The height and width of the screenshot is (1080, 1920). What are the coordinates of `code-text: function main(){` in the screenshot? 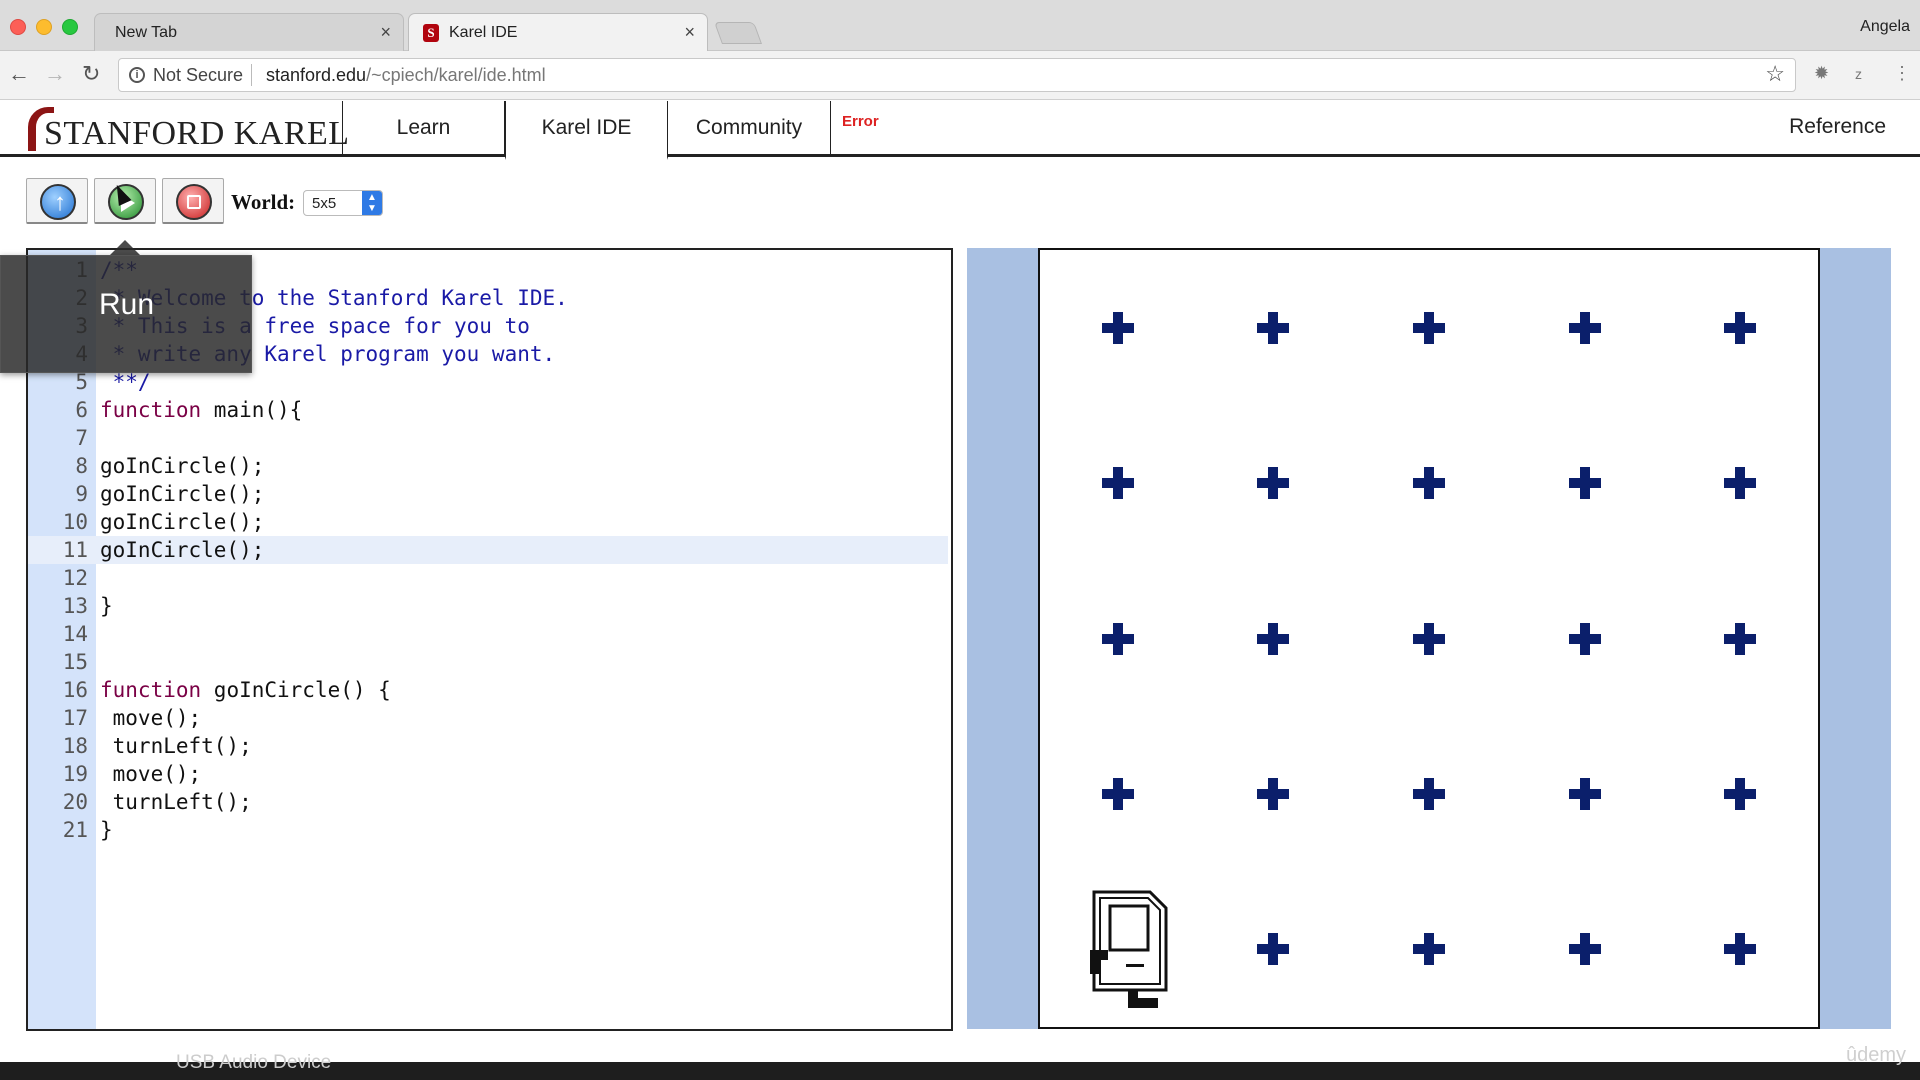 It's located at (201, 410).